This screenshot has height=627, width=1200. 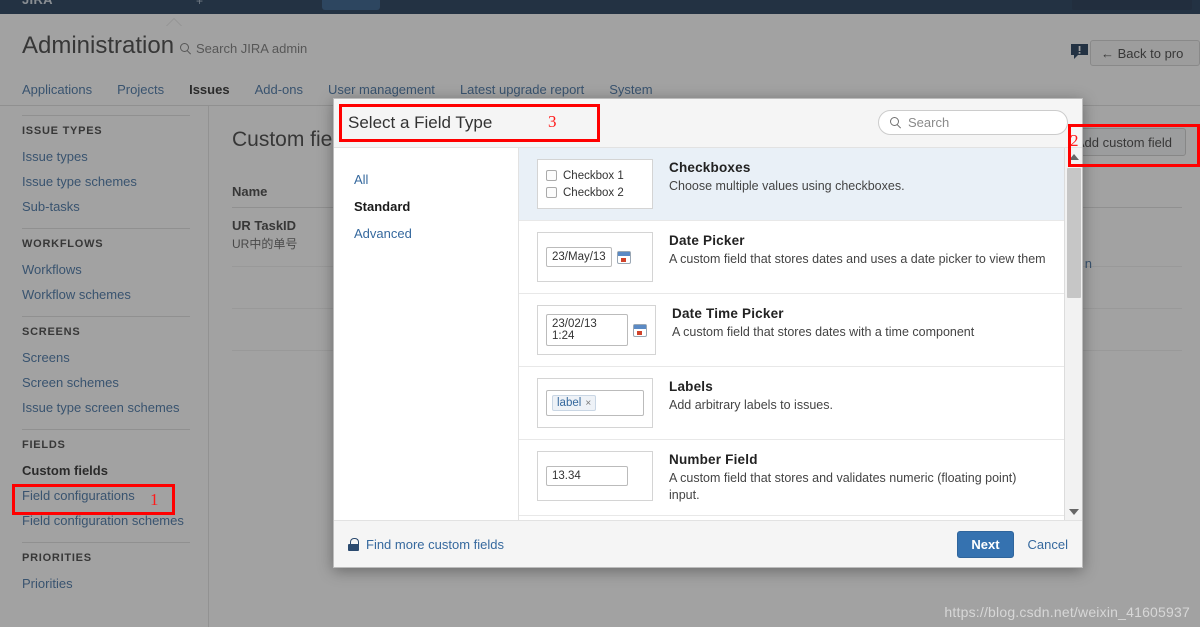 I want to click on category-all: All, so click(x=436, y=179).